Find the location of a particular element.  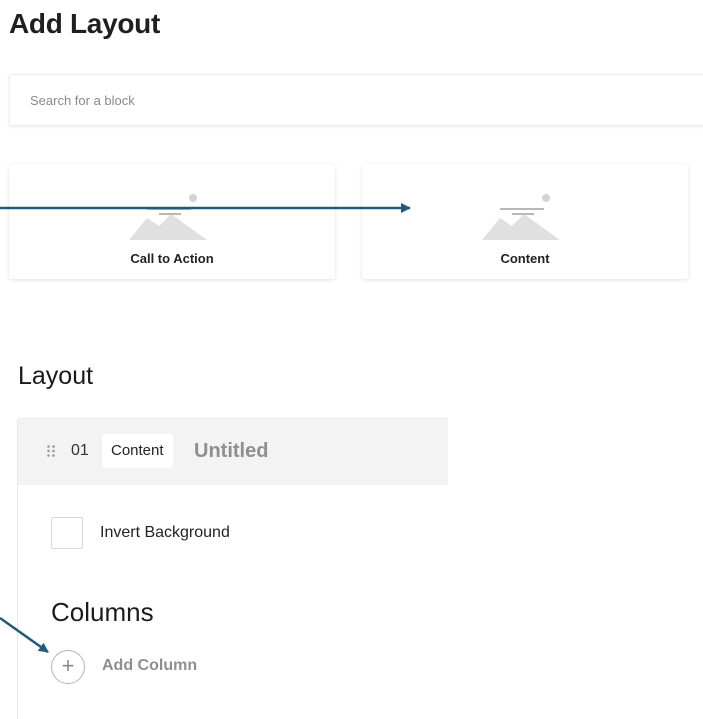

layout-section-title: Layout is located at coordinates (56, 376).